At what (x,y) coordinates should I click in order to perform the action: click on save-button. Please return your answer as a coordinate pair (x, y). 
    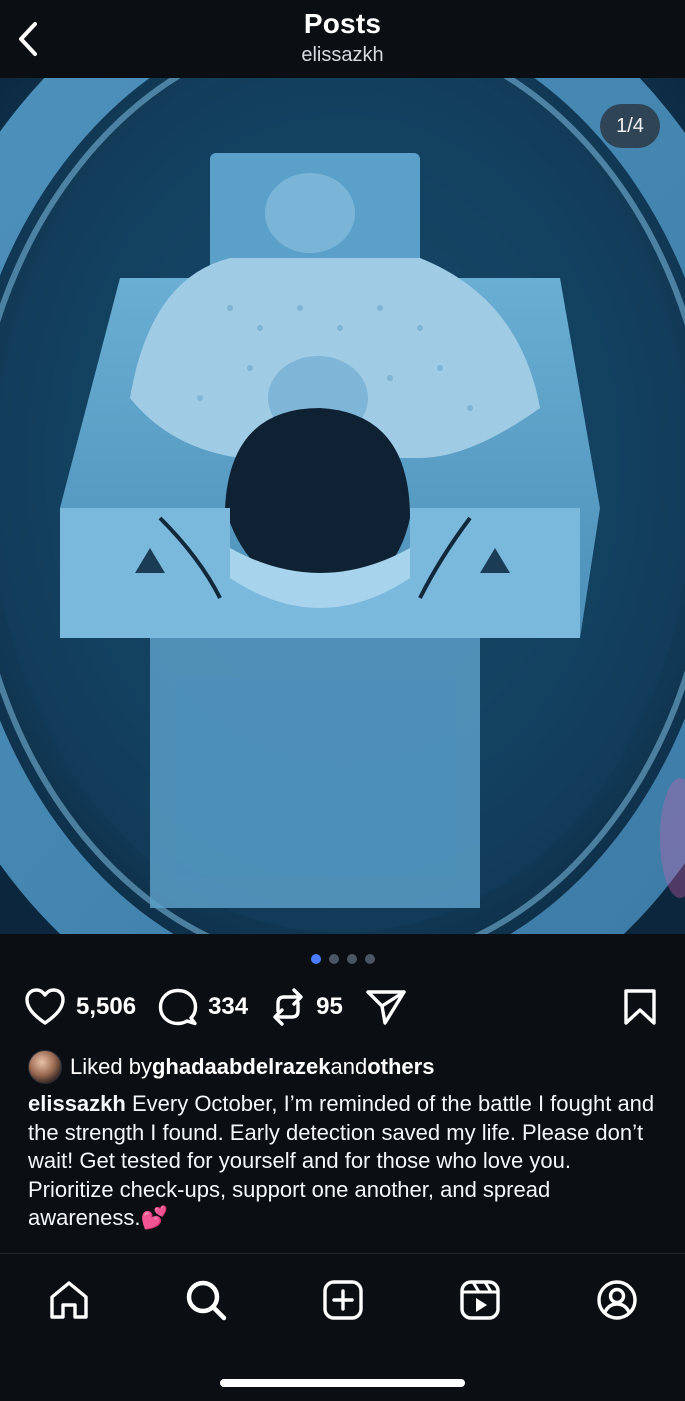
    Looking at the image, I should click on (640, 1007).